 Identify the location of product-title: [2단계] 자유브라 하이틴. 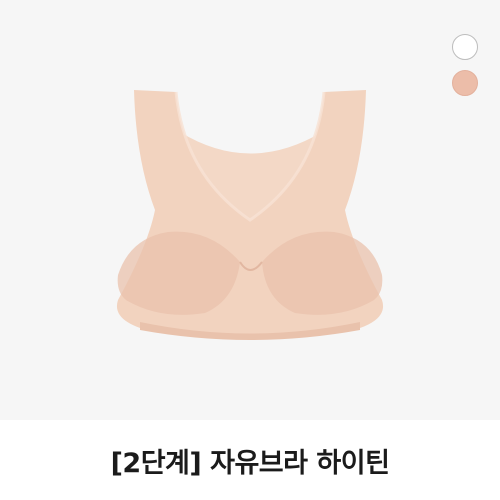
(250, 460).